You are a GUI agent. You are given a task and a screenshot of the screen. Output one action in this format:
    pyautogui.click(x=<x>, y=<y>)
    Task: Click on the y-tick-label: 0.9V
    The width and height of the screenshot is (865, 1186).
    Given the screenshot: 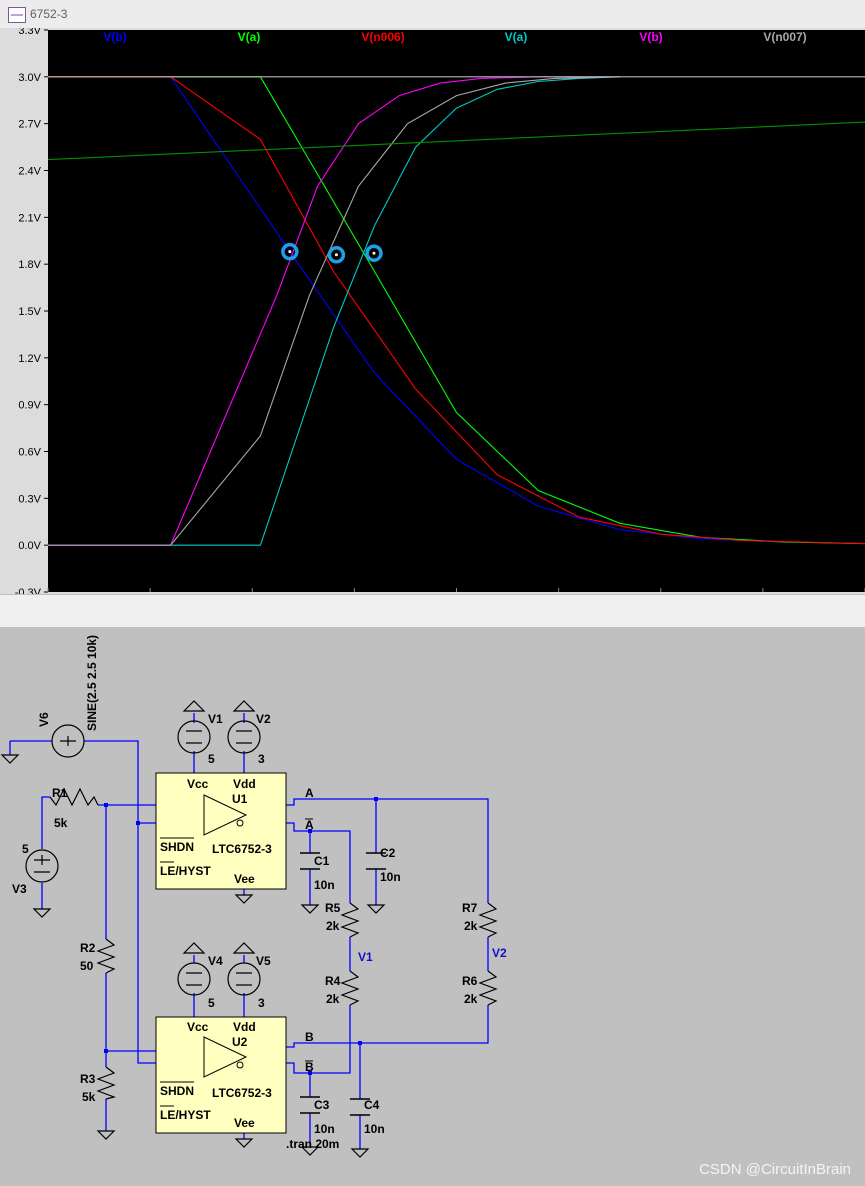 What is the action you would take?
    pyautogui.click(x=29, y=406)
    